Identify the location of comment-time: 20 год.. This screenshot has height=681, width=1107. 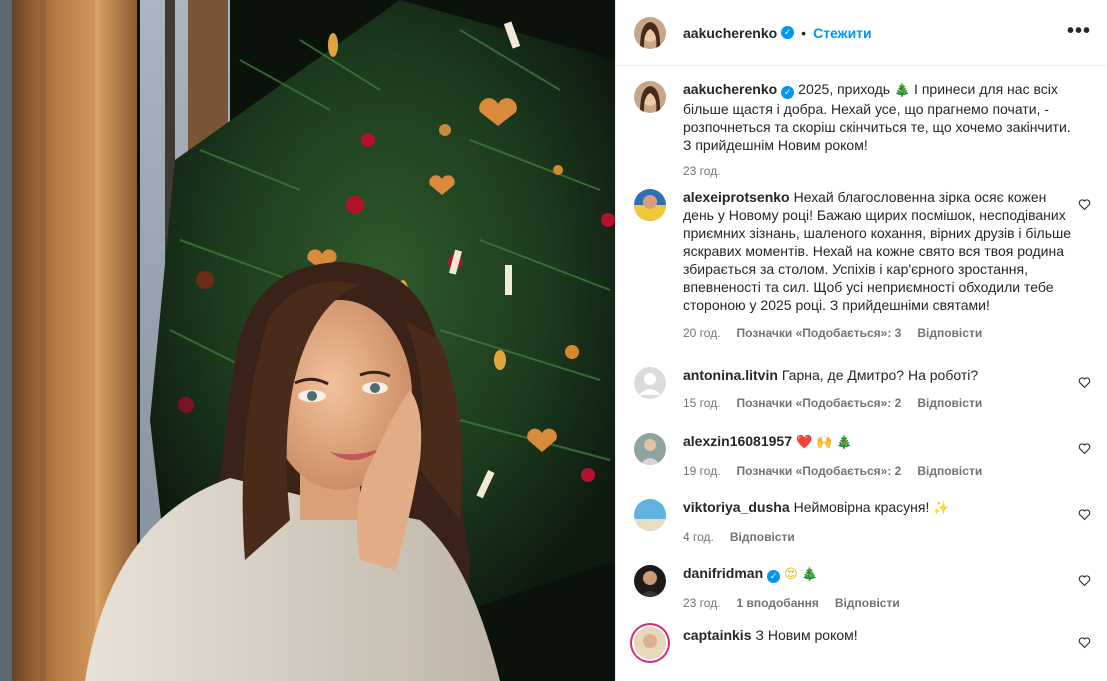
(702, 333).